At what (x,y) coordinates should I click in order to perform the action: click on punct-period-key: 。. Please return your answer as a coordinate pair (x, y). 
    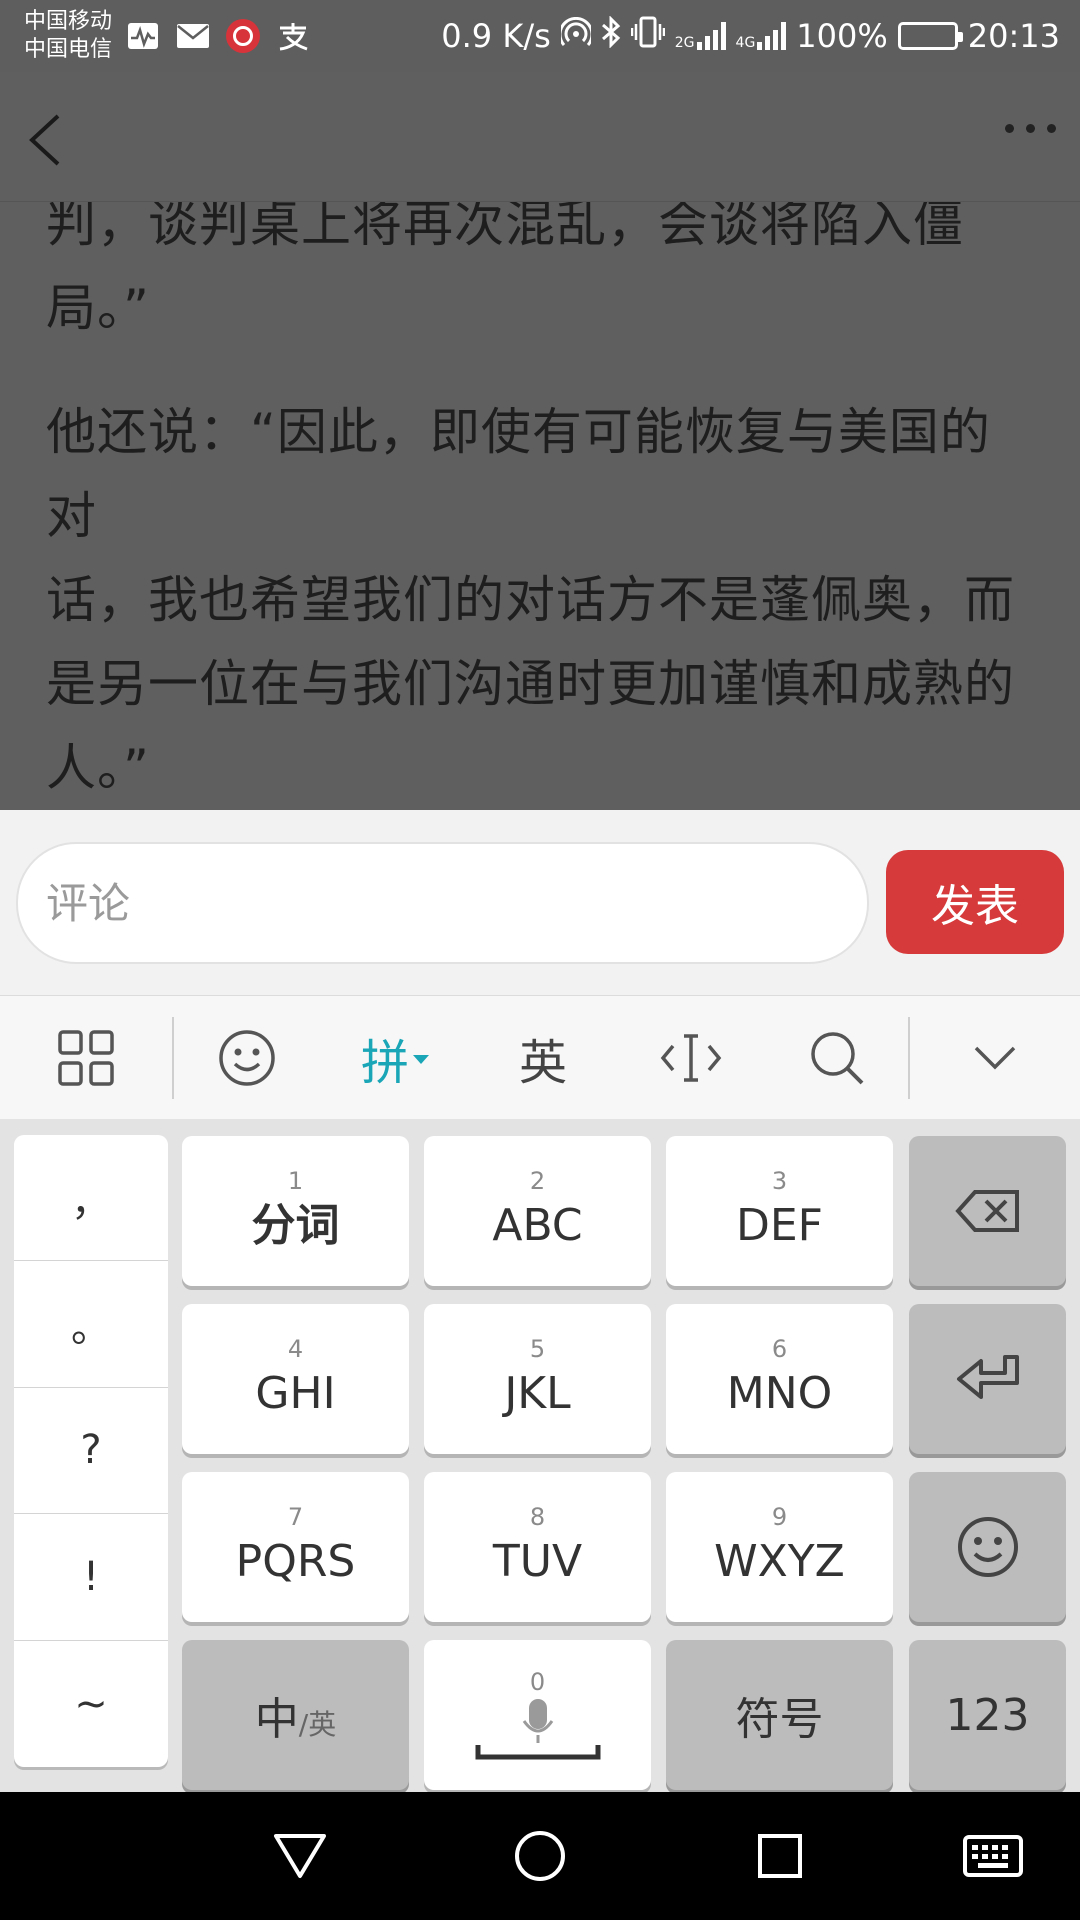
    Looking at the image, I should click on (91, 1324).